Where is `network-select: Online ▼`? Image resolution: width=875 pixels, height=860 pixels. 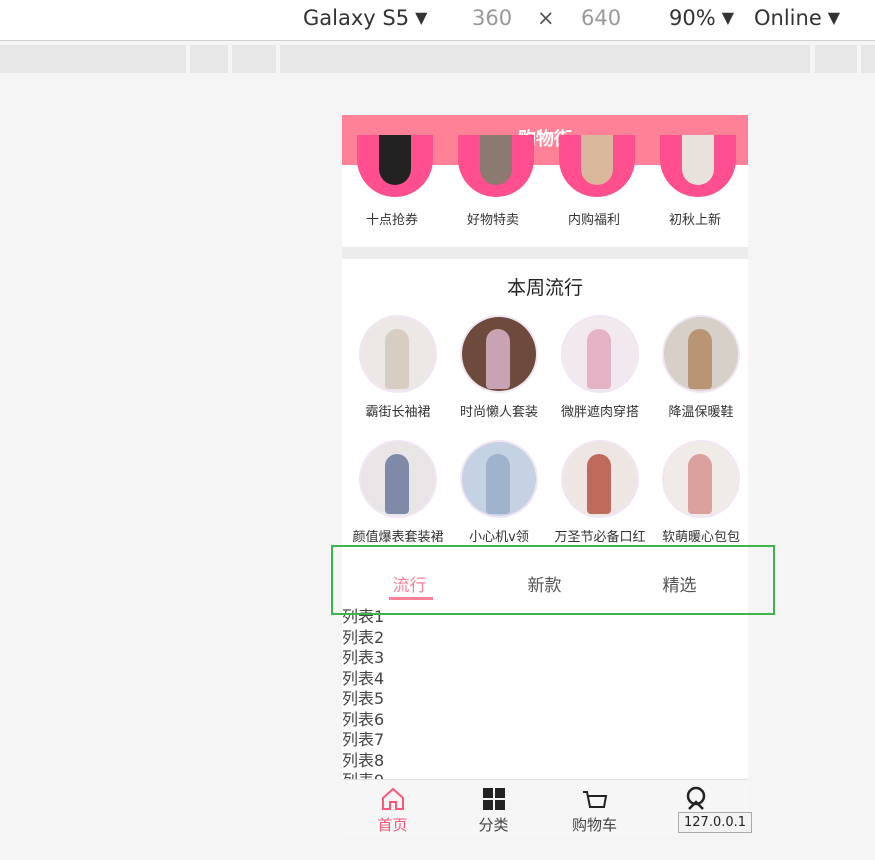
network-select: Online ▼ is located at coordinates (797, 18).